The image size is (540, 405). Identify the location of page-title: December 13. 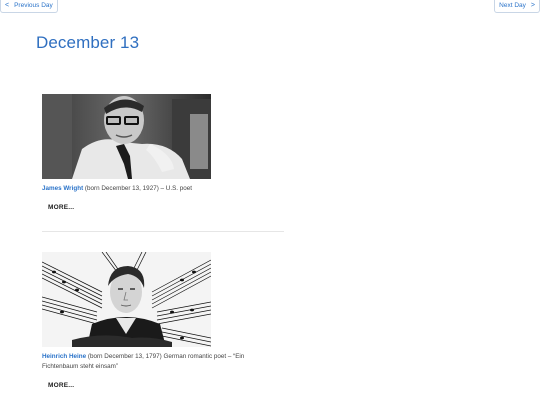
(88, 42).